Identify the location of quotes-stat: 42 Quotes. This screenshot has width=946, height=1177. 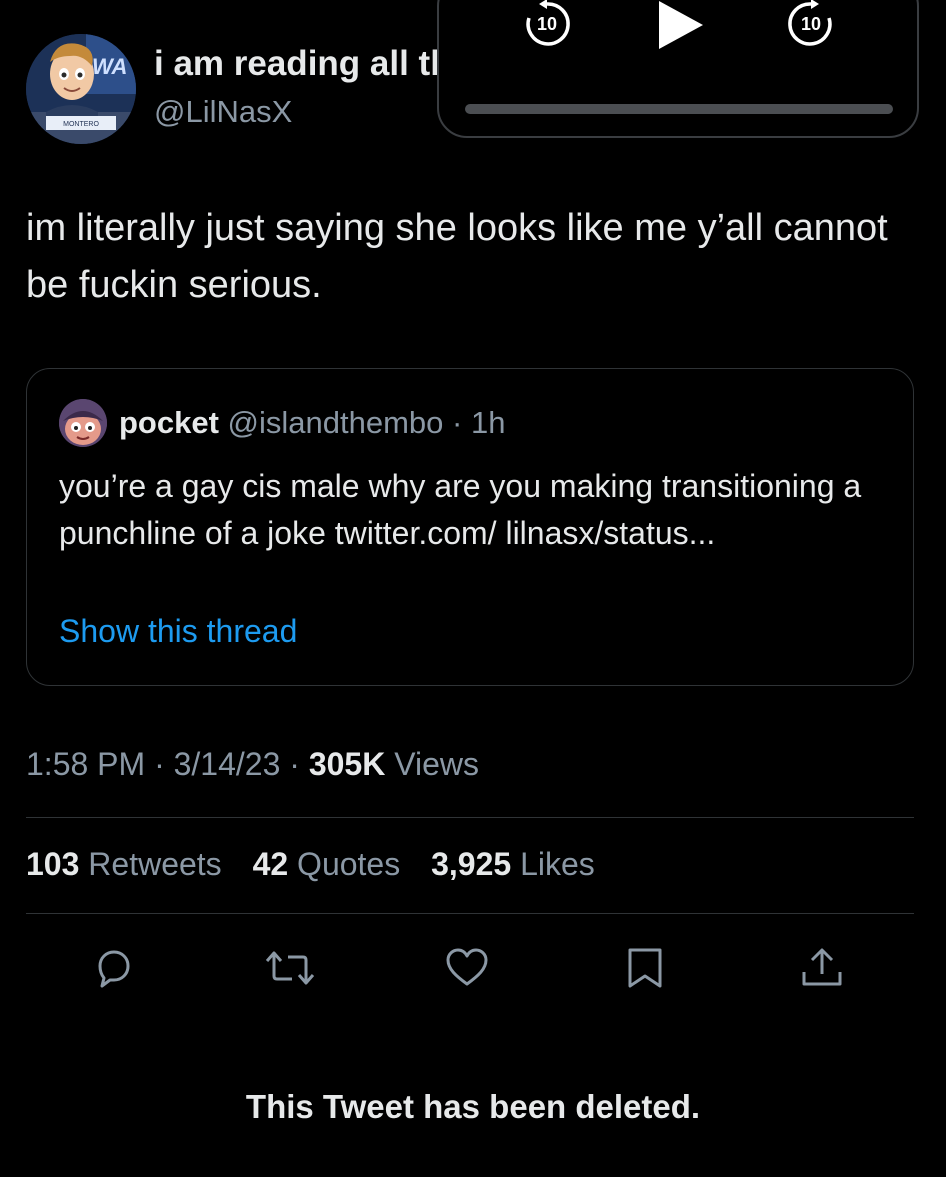
(327, 864).